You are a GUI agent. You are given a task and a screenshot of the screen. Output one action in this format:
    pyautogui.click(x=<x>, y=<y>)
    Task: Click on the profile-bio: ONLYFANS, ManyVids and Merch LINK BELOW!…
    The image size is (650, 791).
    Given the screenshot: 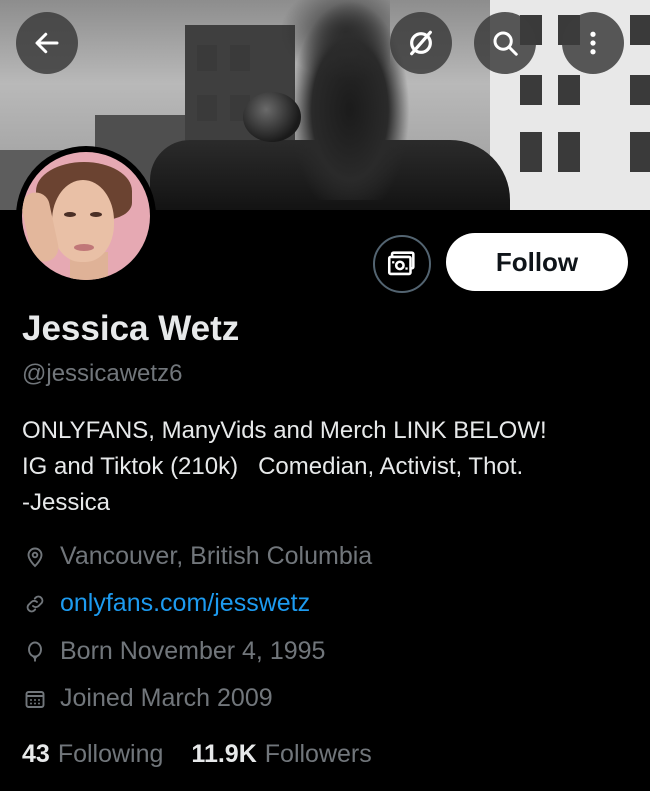 What is the action you would take?
    pyautogui.click(x=327, y=467)
    